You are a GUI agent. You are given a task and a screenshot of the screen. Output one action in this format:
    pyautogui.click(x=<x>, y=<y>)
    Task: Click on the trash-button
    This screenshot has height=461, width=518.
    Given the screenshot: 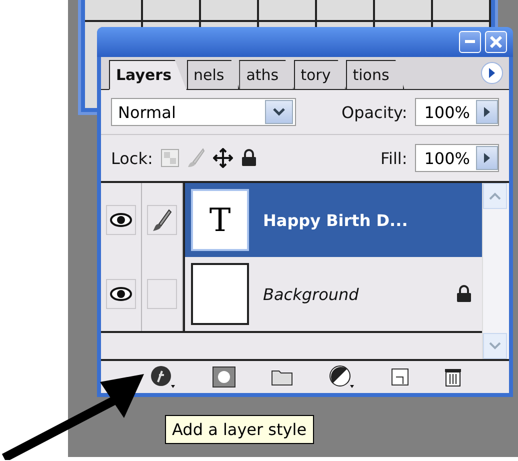 What is the action you would take?
    pyautogui.click(x=453, y=377)
    